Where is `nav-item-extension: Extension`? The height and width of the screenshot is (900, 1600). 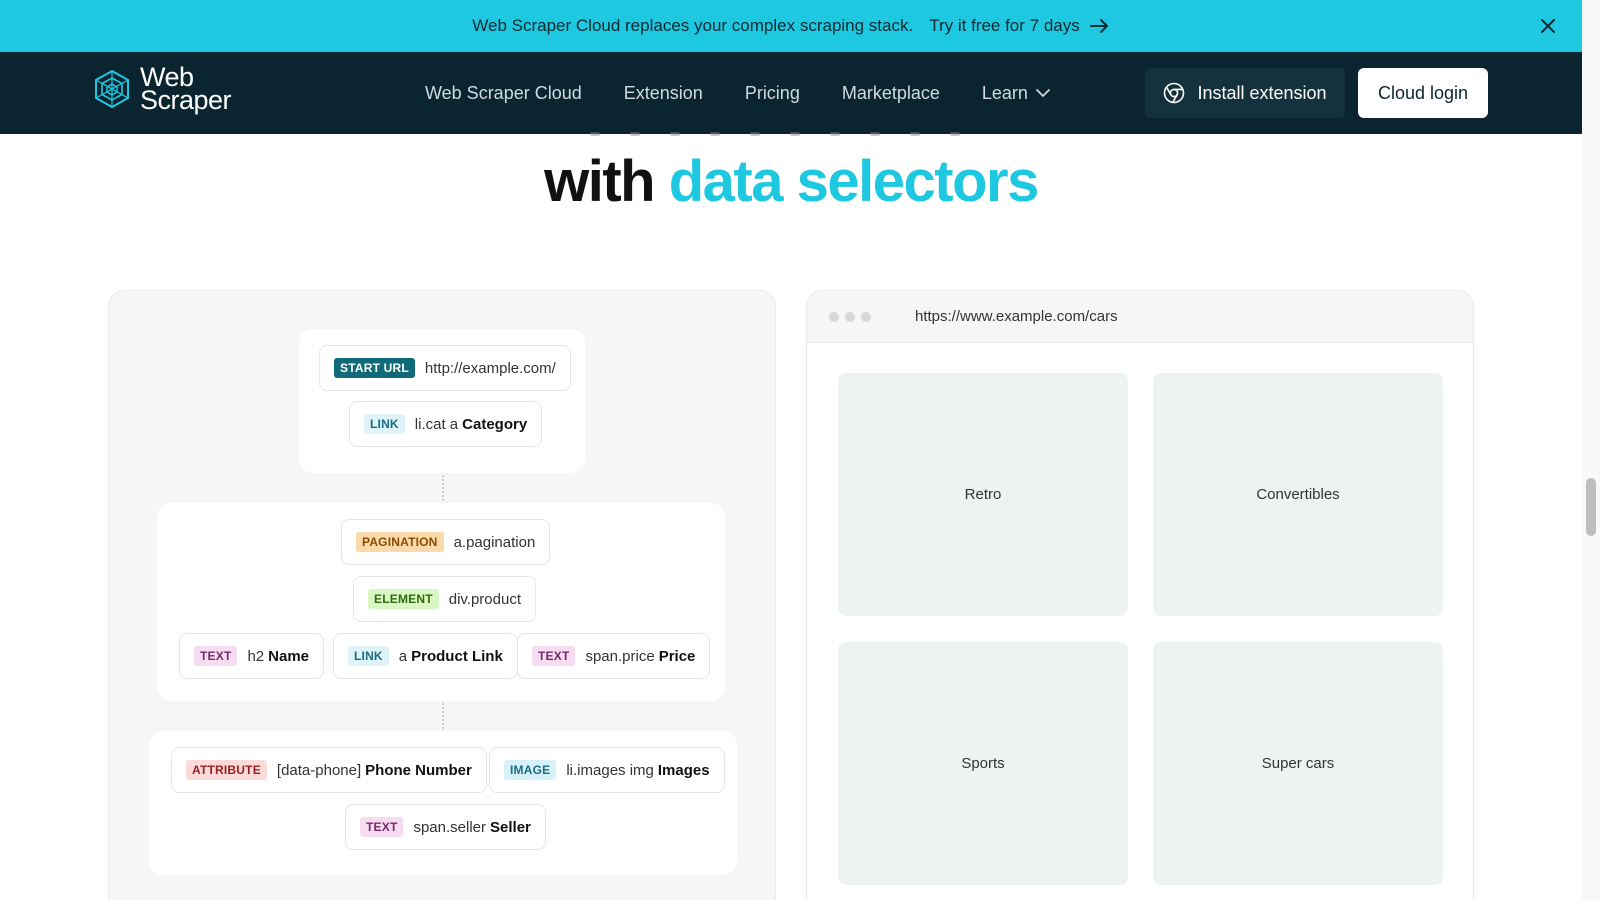
nav-item-extension: Extension is located at coordinates (663, 93).